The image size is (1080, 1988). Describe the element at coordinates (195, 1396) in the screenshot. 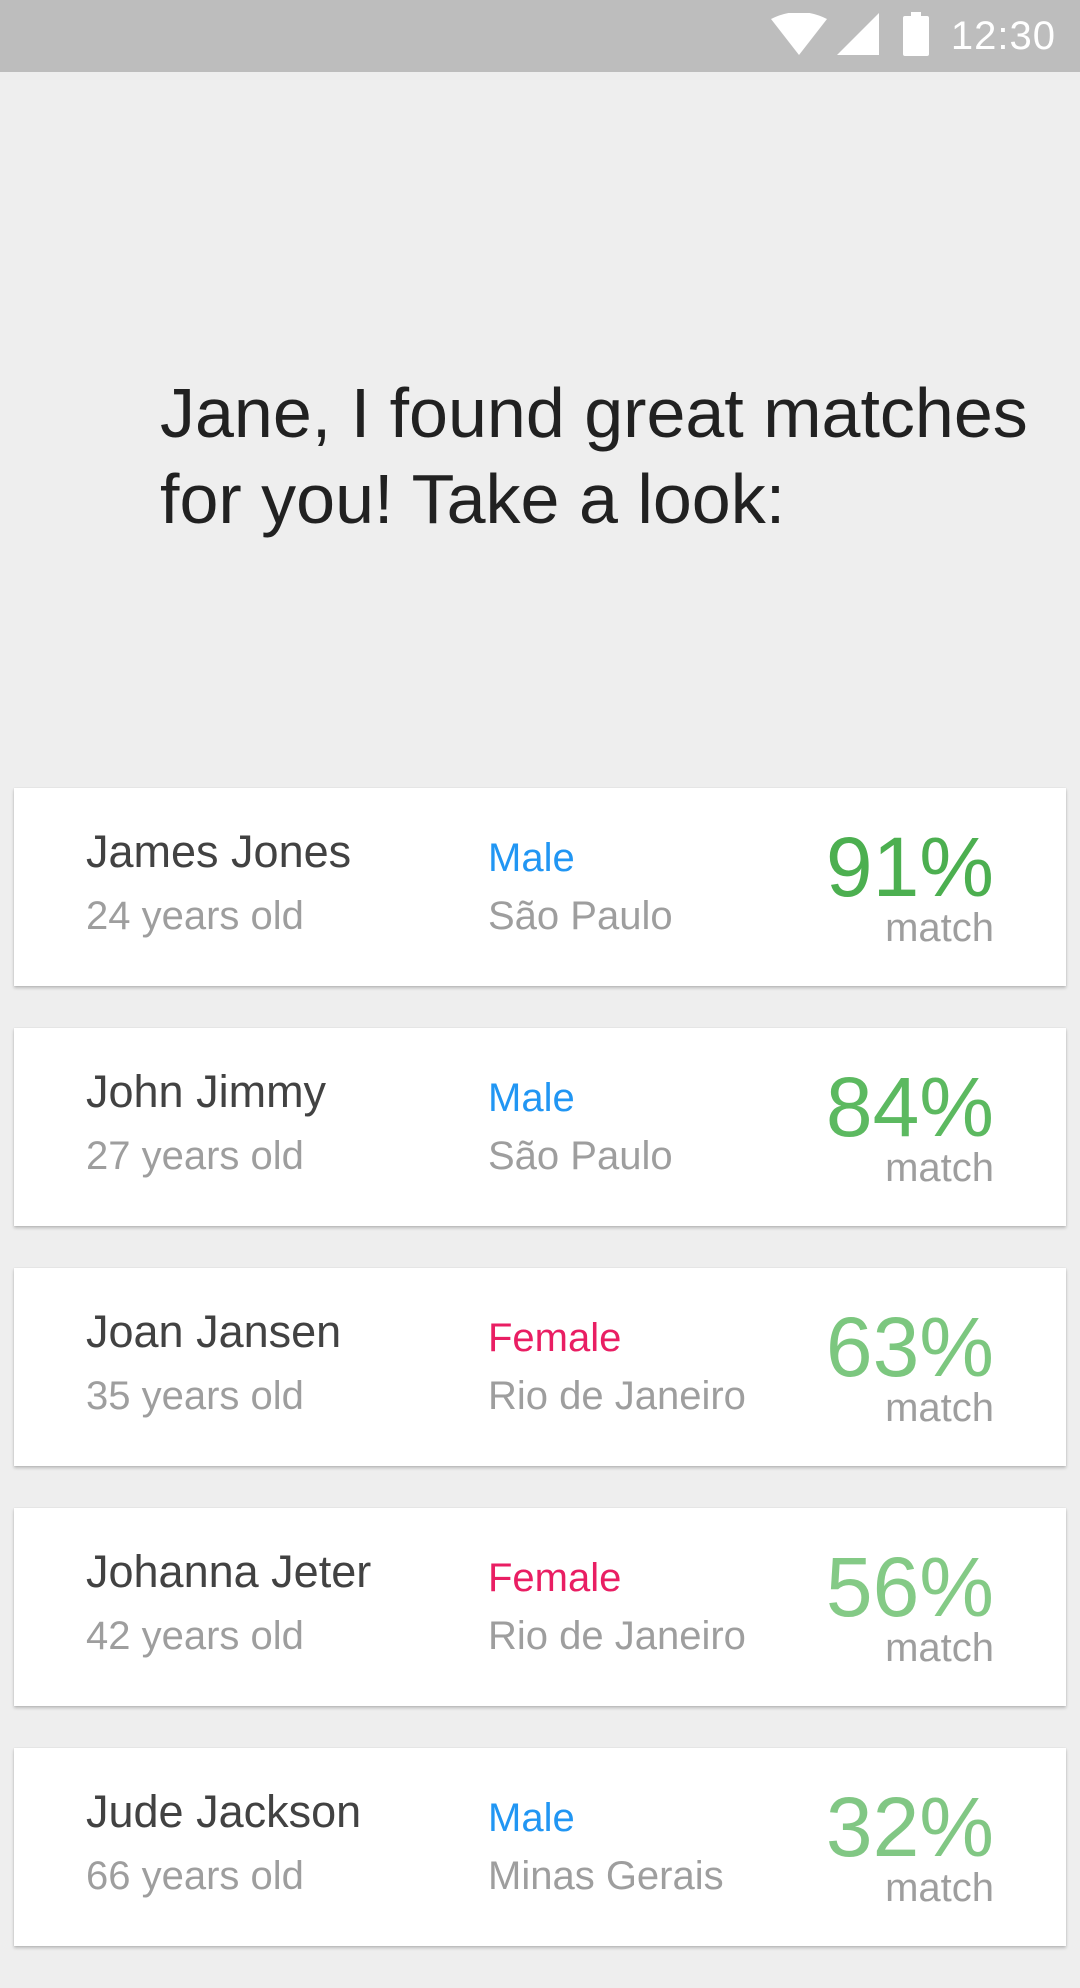

I see `match-age: 35 years old` at that location.